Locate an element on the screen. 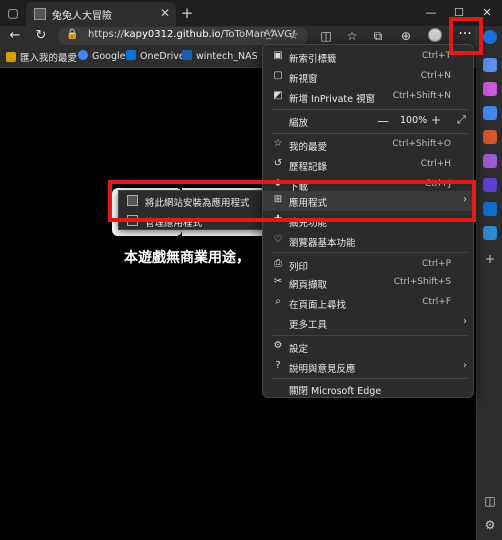 This screenshot has width=502, height=540. heart-icon: ♡ is located at coordinates (278, 239).